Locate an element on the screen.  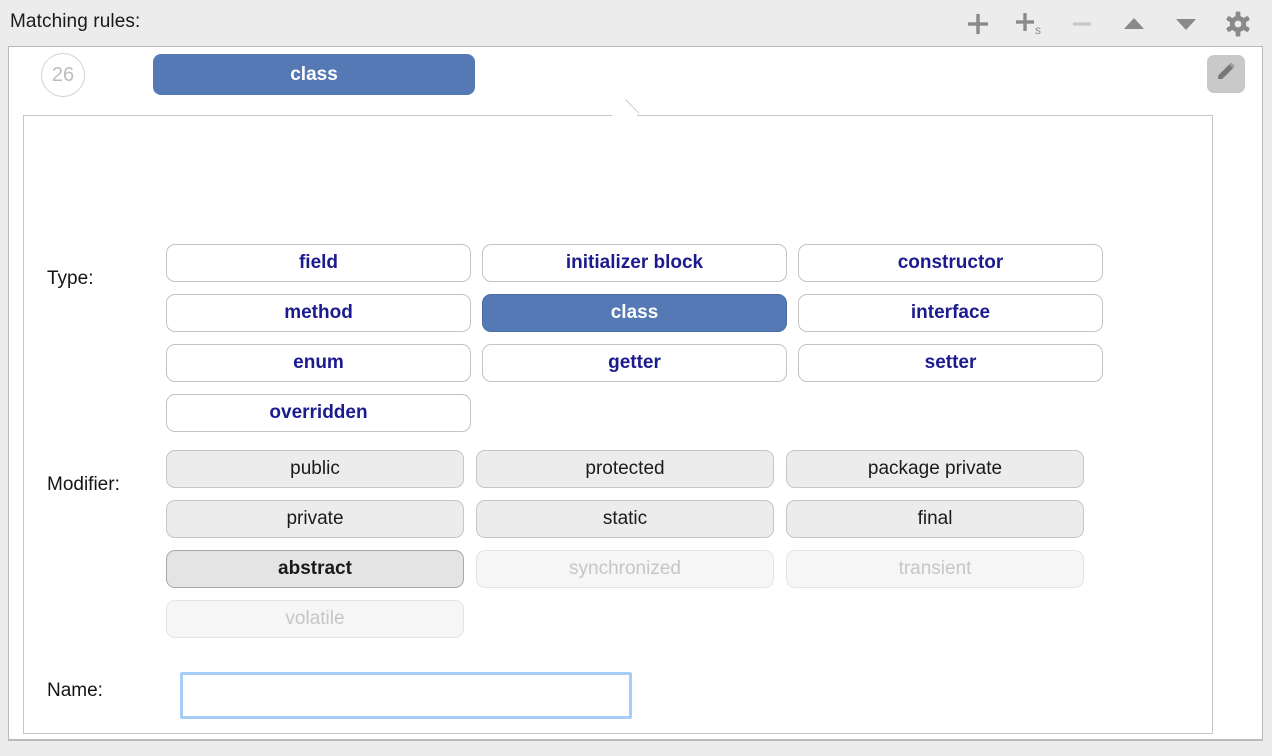
order-stepper is located at coordinates (459, 740).